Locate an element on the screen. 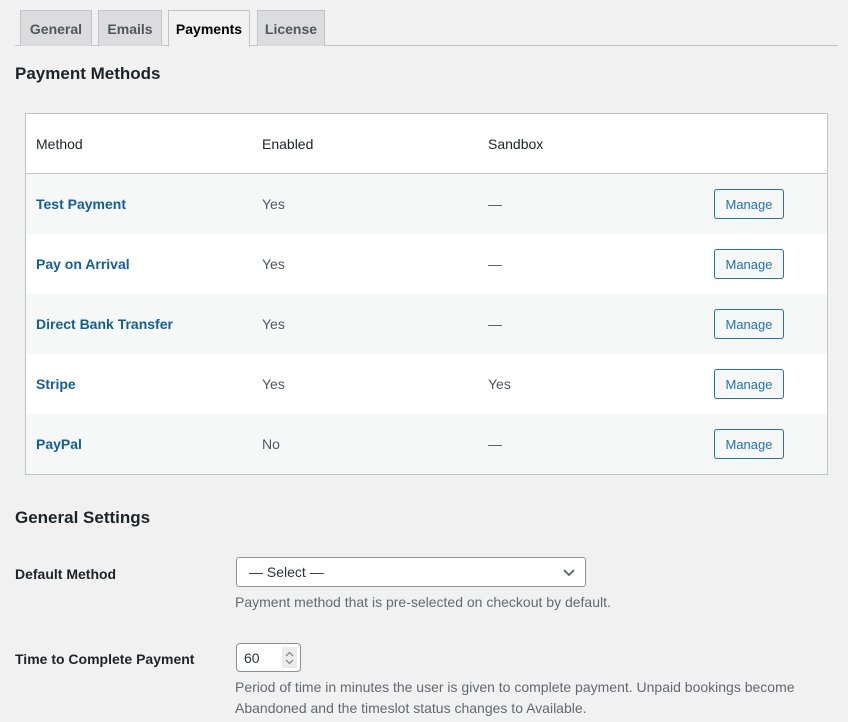 The image size is (848, 722). table-row: Pay on Arrival Yes — Manage is located at coordinates (426, 264).